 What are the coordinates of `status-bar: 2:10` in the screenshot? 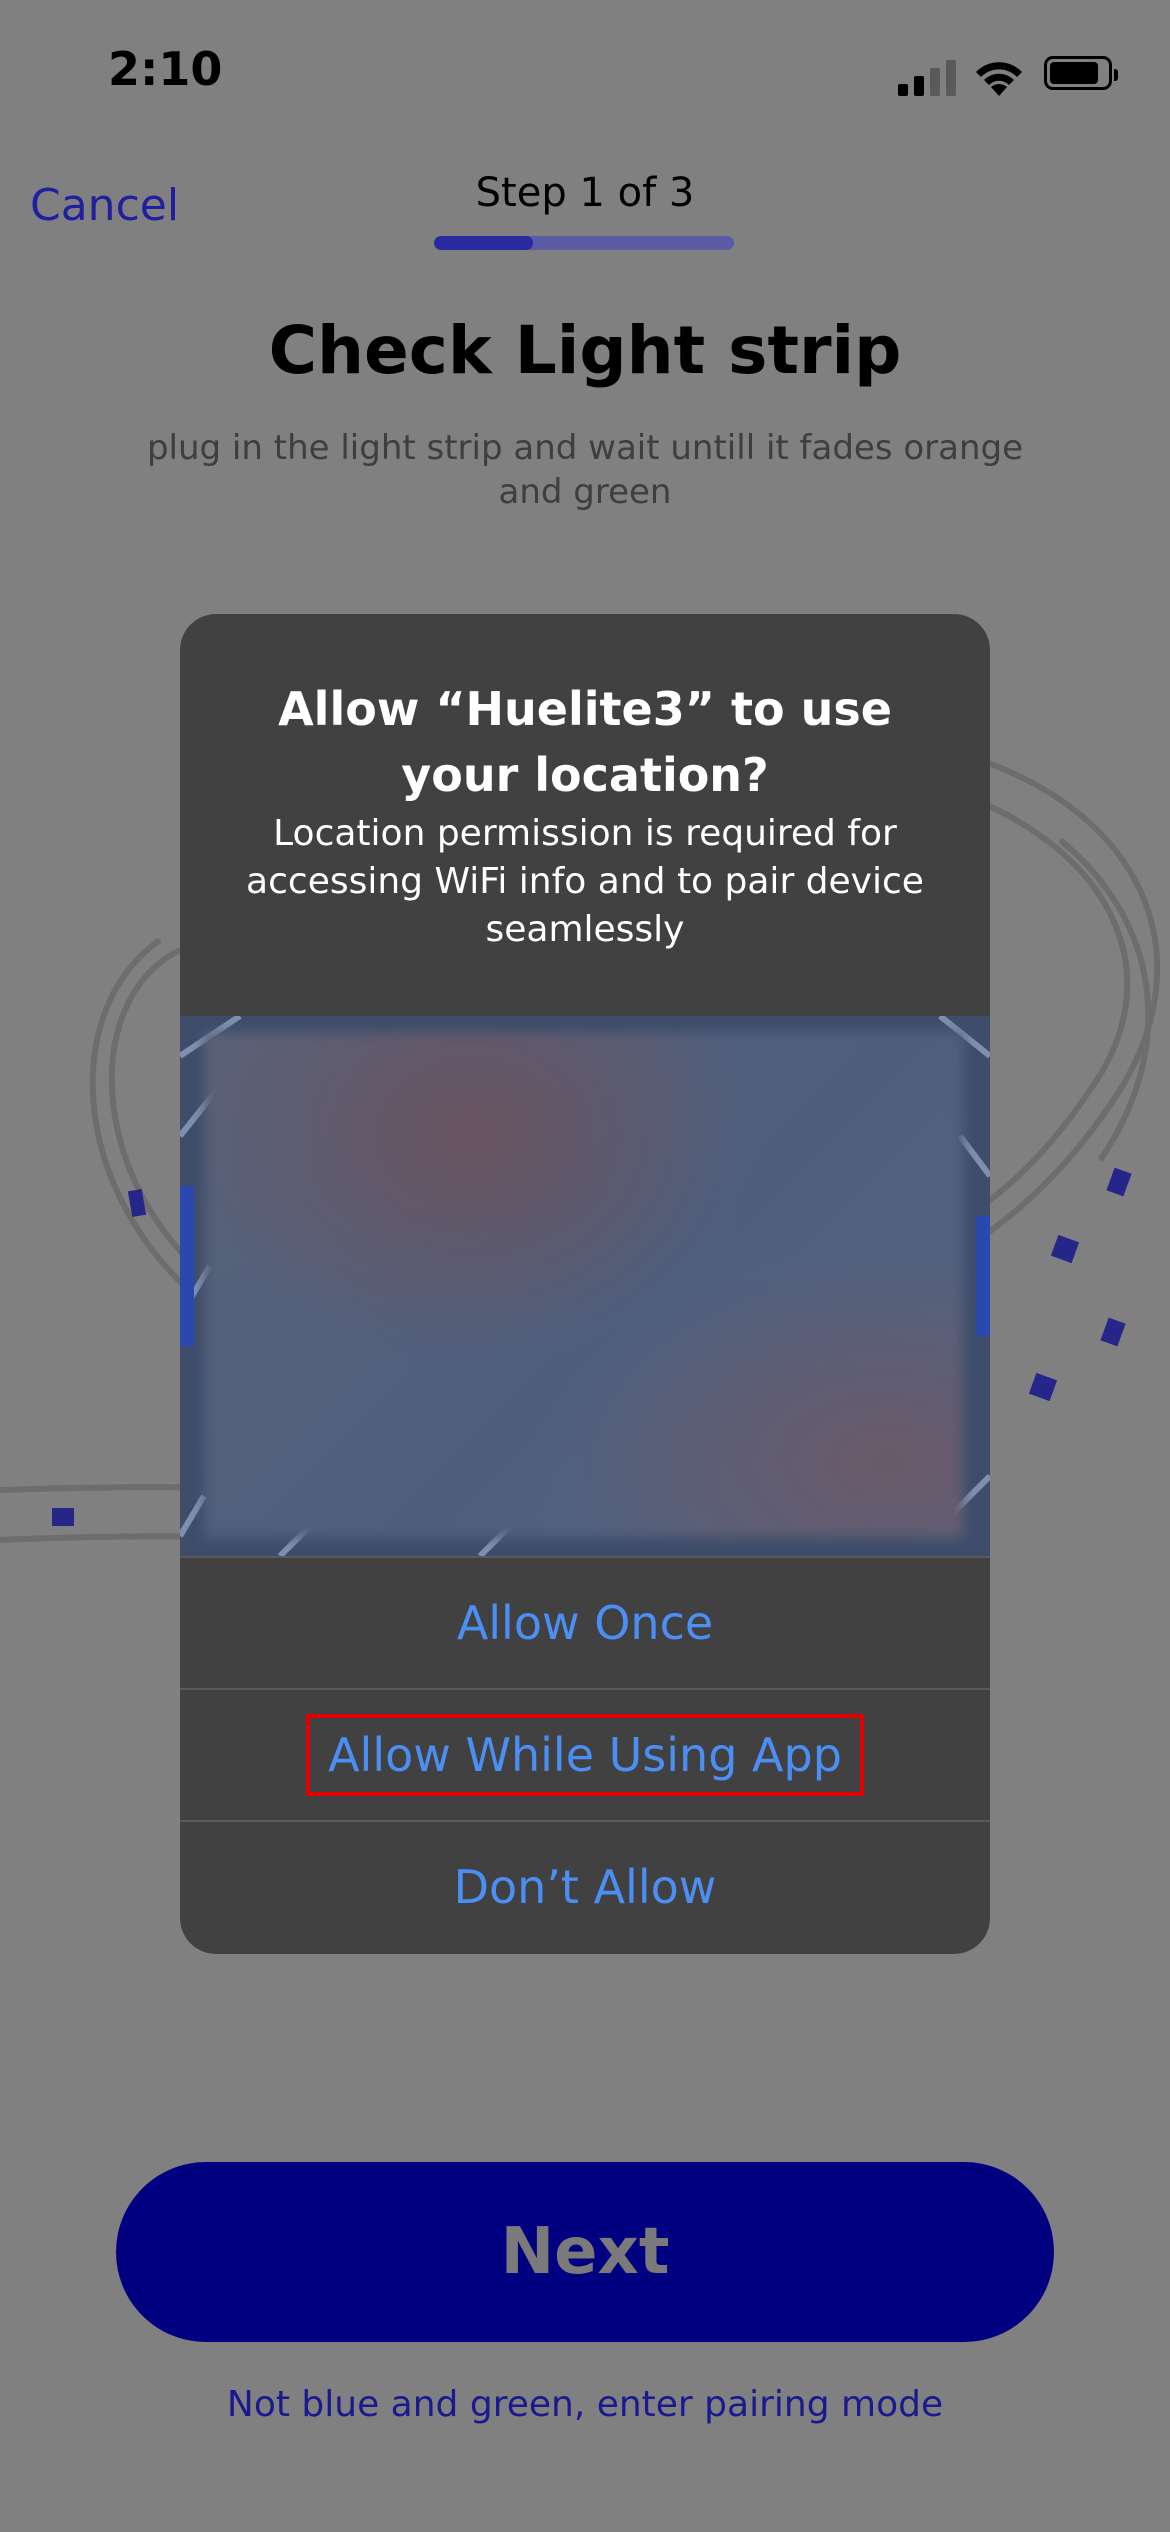 It's located at (585, 70).